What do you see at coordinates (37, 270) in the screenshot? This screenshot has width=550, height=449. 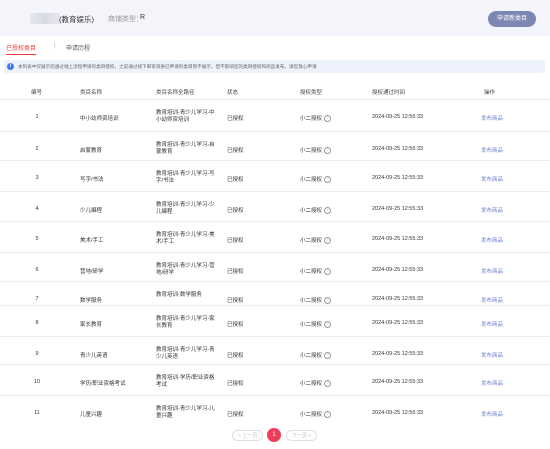 I see `row-id: 6` at bounding box center [37, 270].